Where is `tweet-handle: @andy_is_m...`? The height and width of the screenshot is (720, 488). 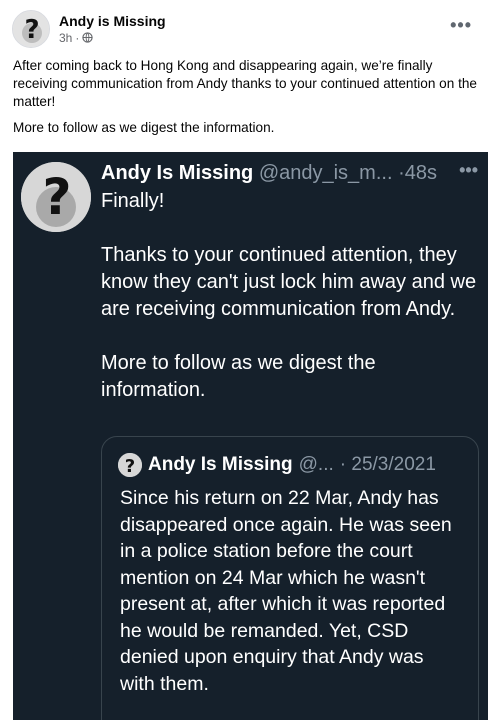 tweet-handle: @andy_is_m... is located at coordinates (325, 173).